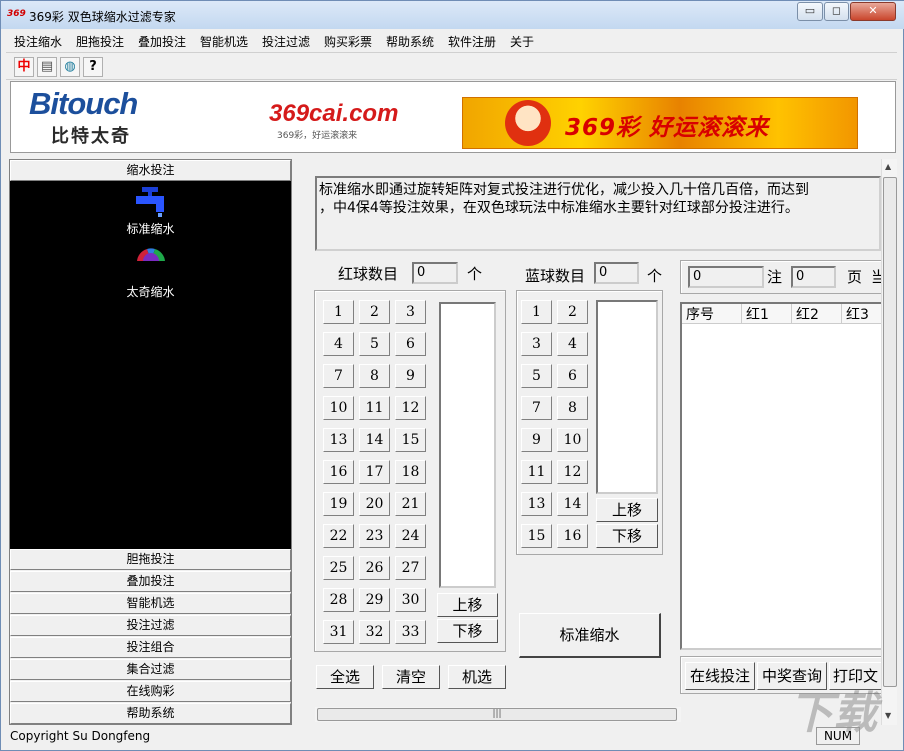  Describe the element at coordinates (150, 713) in the screenshot. I see `sidebar-section-help: 帮助系统` at that location.